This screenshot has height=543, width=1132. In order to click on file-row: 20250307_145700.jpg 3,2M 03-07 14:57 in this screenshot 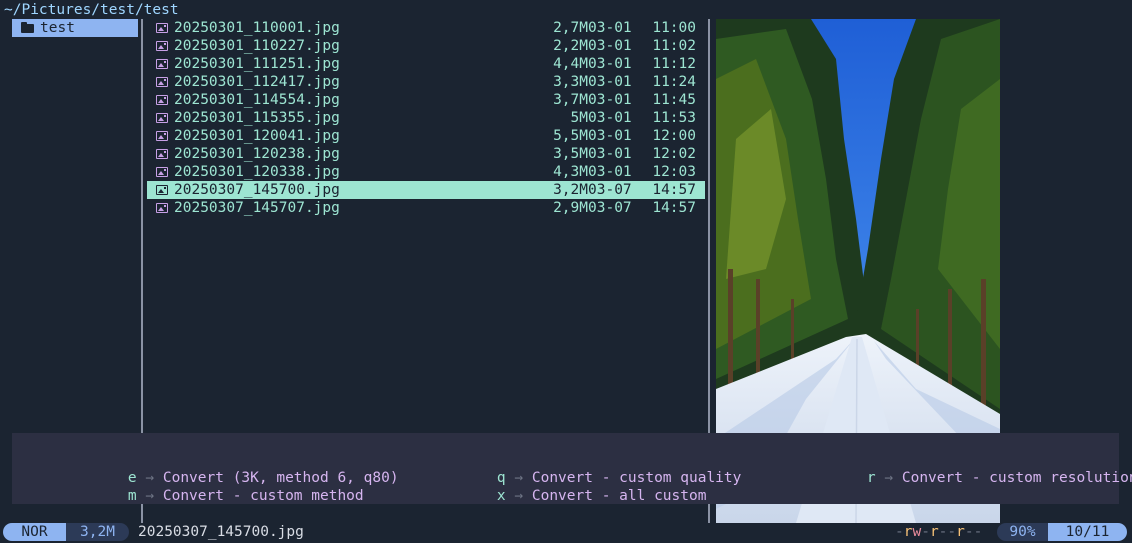, I will do `click(426, 190)`.